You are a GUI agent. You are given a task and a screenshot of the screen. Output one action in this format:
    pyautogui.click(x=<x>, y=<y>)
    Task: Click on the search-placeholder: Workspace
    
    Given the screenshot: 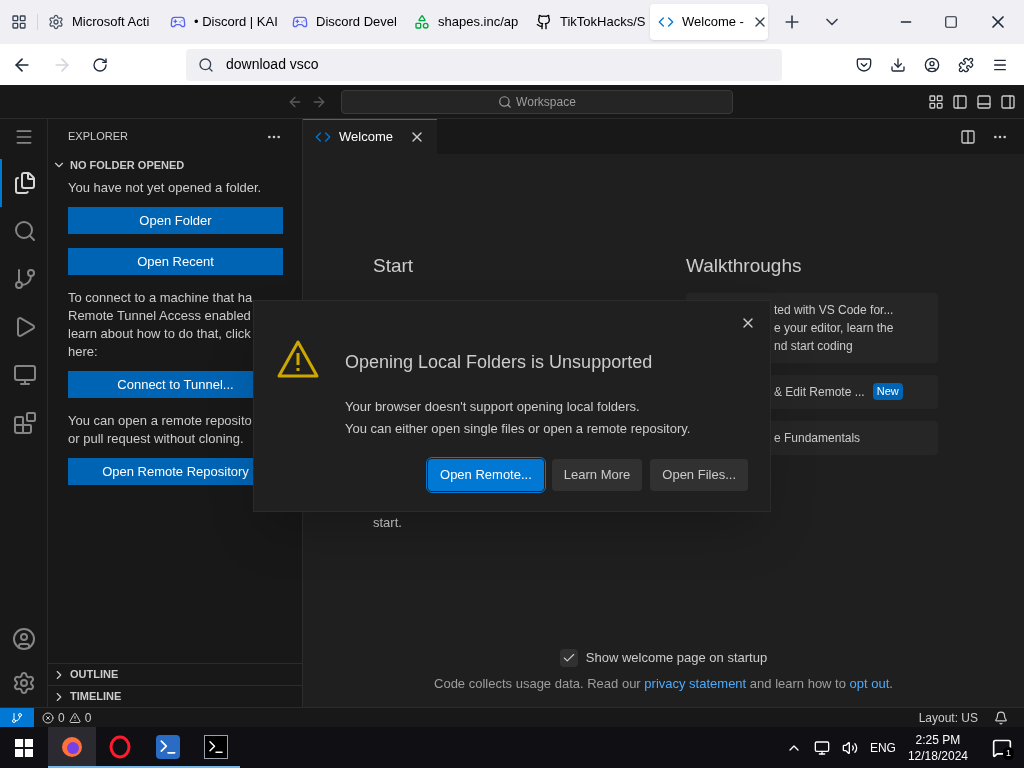 What is the action you would take?
    pyautogui.click(x=546, y=102)
    